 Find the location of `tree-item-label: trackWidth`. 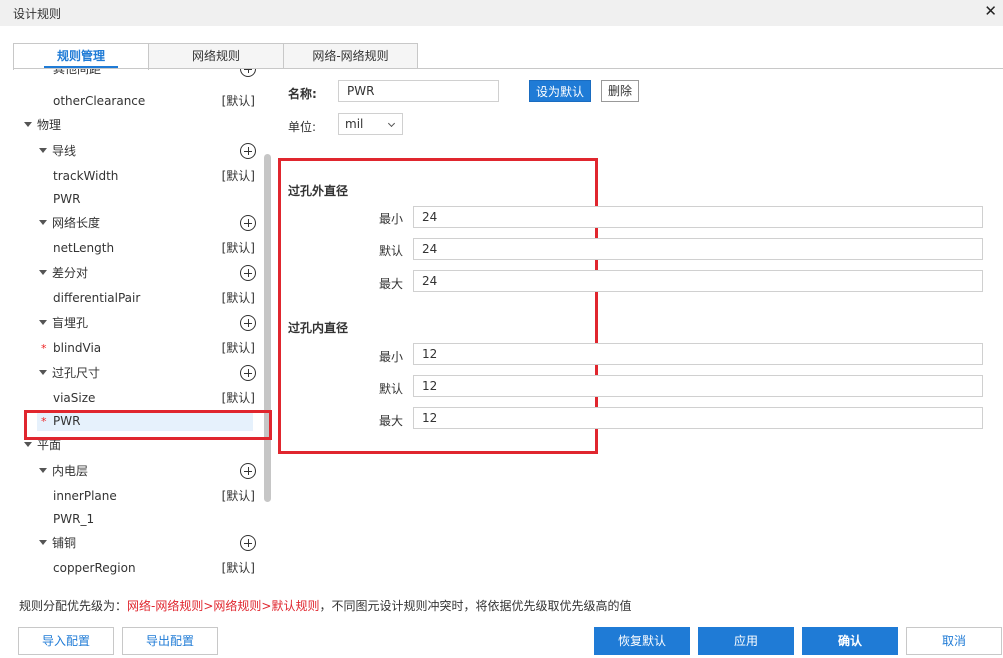

tree-item-label: trackWidth is located at coordinates (86, 176).